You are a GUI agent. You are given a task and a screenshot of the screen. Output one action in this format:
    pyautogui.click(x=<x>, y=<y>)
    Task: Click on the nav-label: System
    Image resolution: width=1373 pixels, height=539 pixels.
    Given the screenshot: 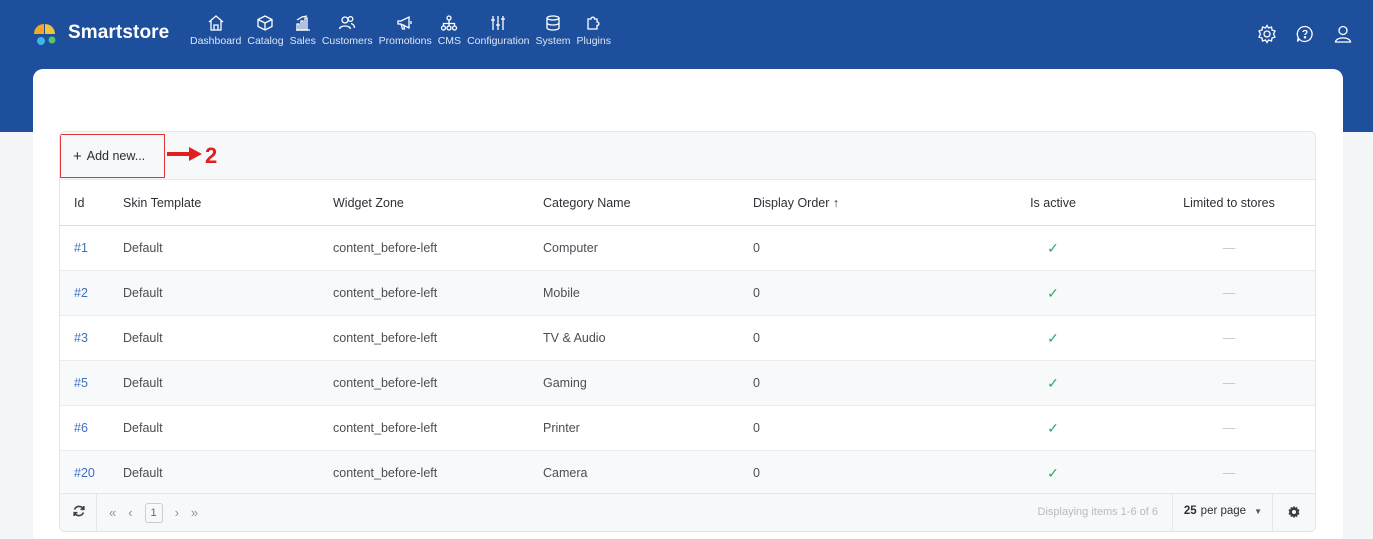 What is the action you would take?
    pyautogui.click(x=553, y=41)
    